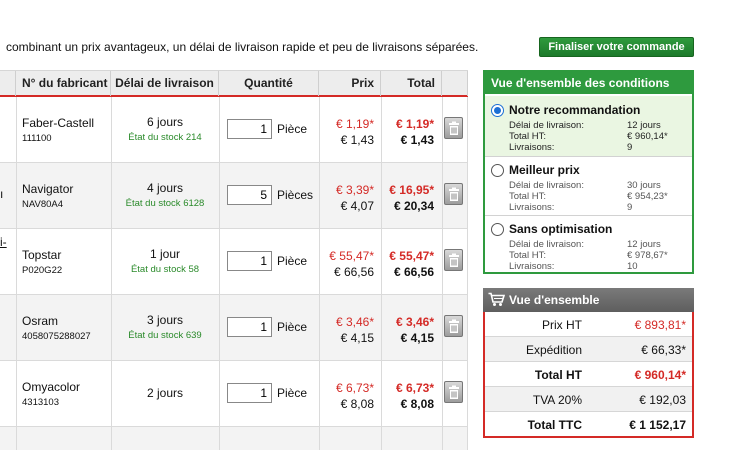  What do you see at coordinates (411, 83) in the screenshot?
I see `header-total: Total` at bounding box center [411, 83].